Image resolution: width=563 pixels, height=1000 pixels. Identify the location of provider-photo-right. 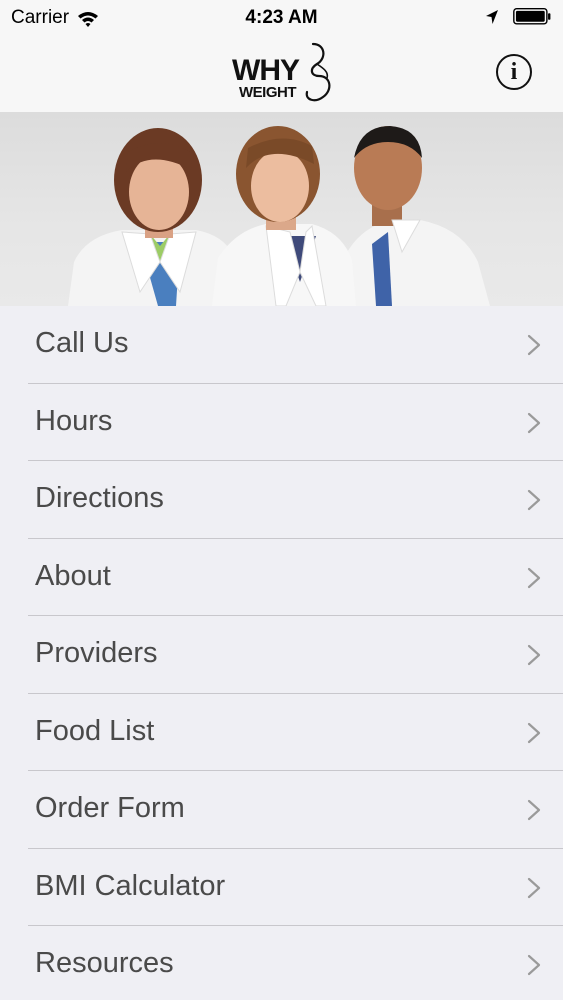
(415, 216).